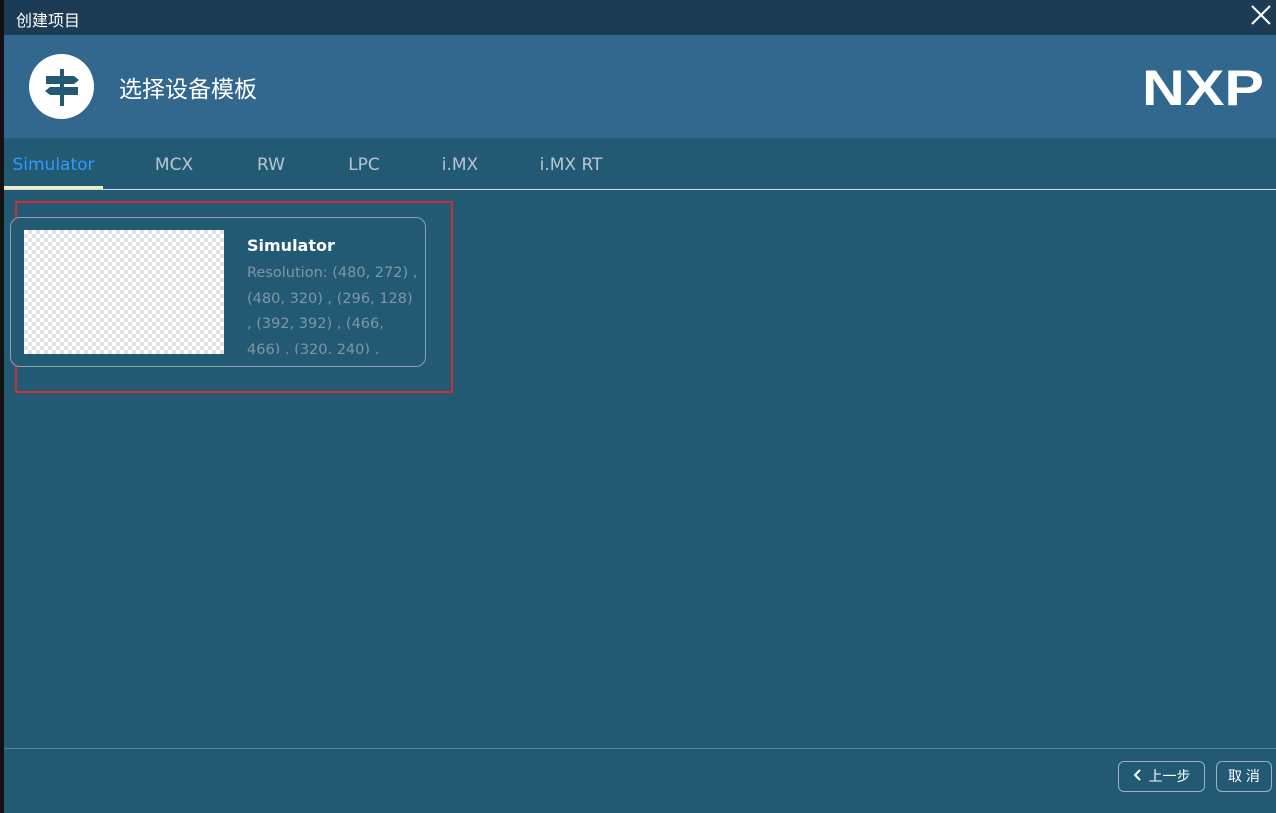 The height and width of the screenshot is (813, 1276). Describe the element at coordinates (1244, 776) in the screenshot. I see `cancel-button: 取 消` at that location.